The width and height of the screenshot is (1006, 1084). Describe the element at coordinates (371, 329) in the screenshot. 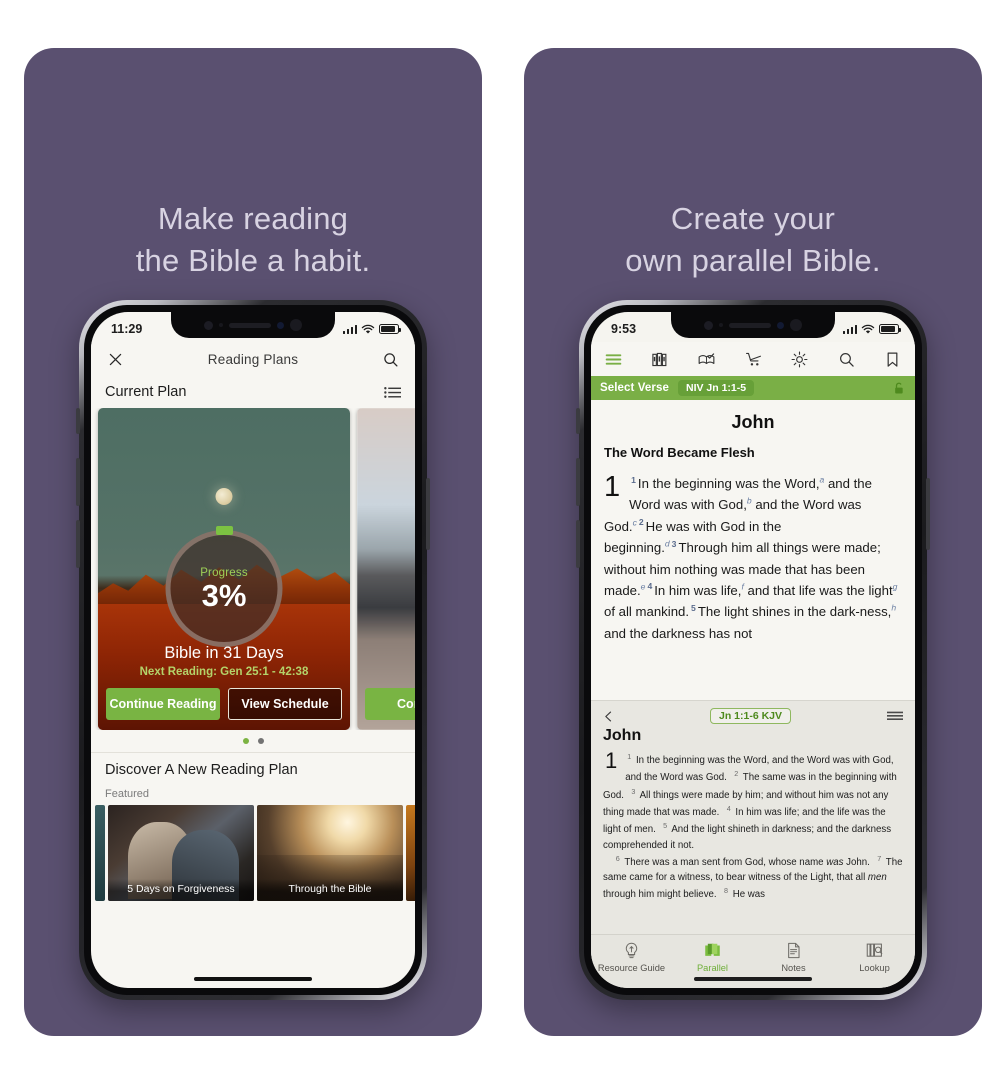

I see `status-indicators-left` at that location.